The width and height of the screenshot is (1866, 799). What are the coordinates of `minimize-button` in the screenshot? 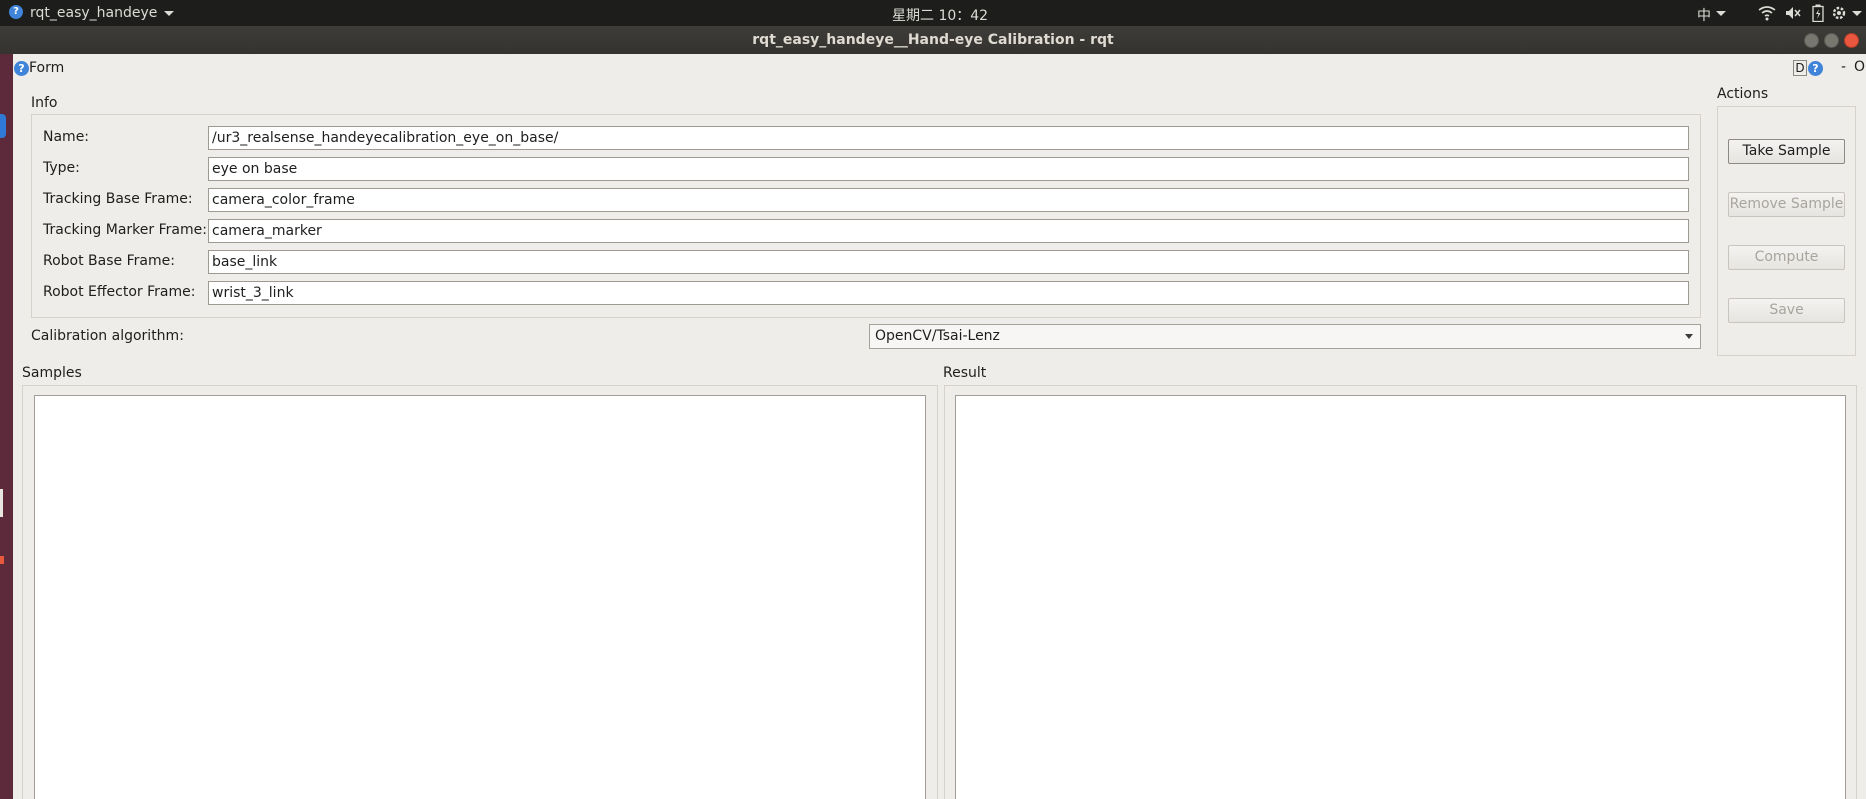 It's located at (1811, 40).